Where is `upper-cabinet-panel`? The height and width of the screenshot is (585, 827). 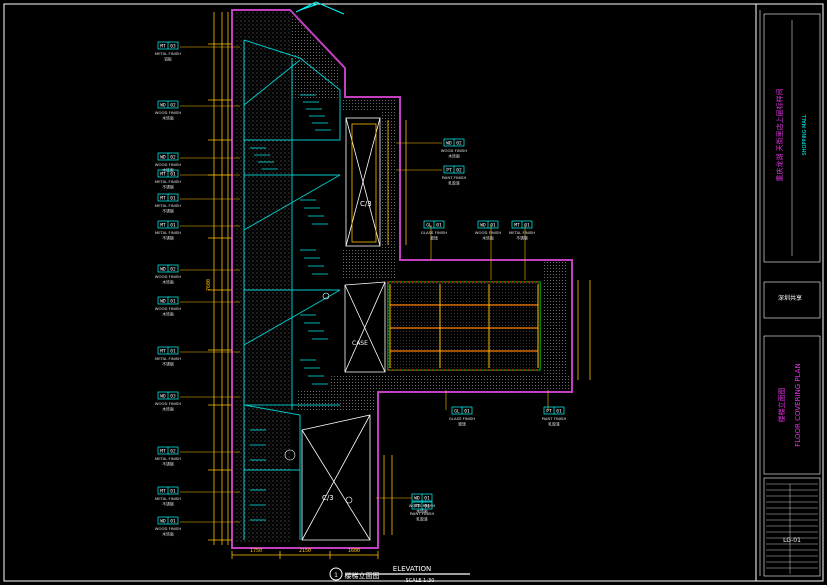
upper-cabinet-panel is located at coordinates (364, 183).